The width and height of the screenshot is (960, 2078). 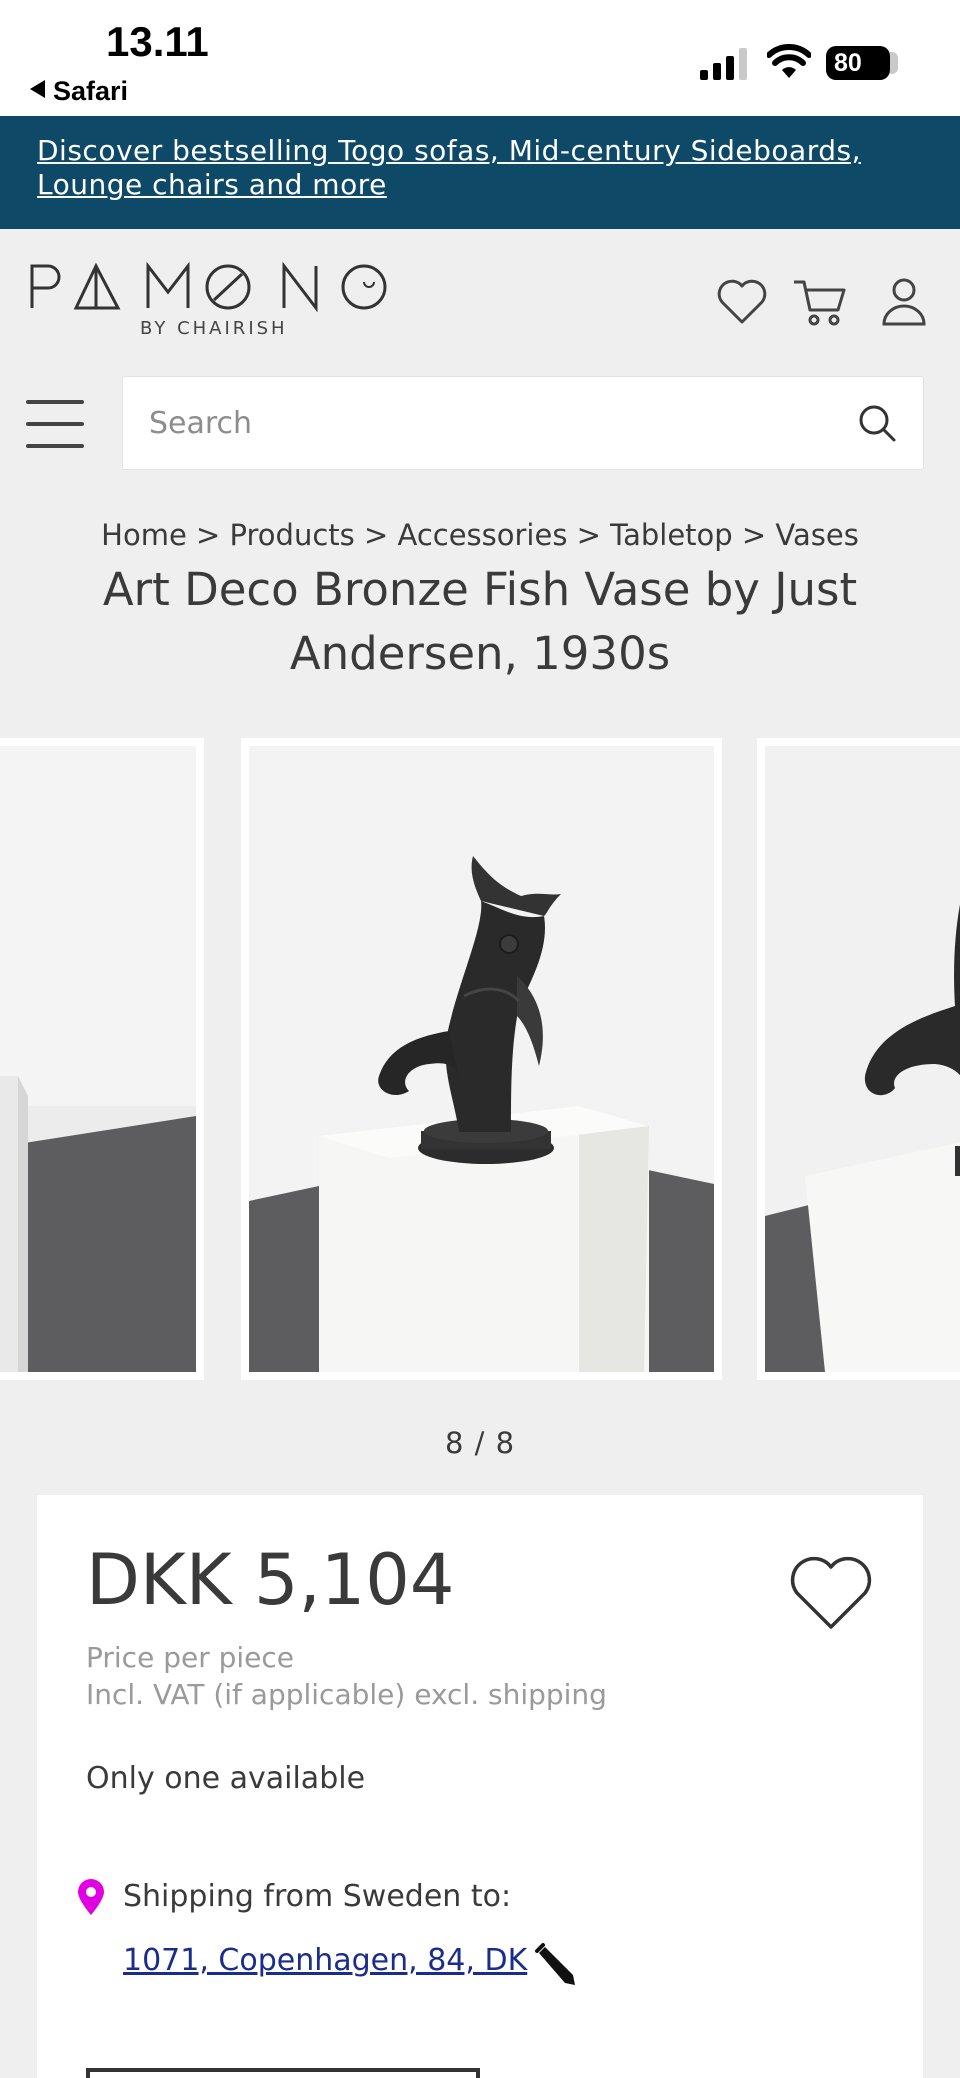 What do you see at coordinates (480, 1443) in the screenshot?
I see `gallery-pager: 8 / 8` at bounding box center [480, 1443].